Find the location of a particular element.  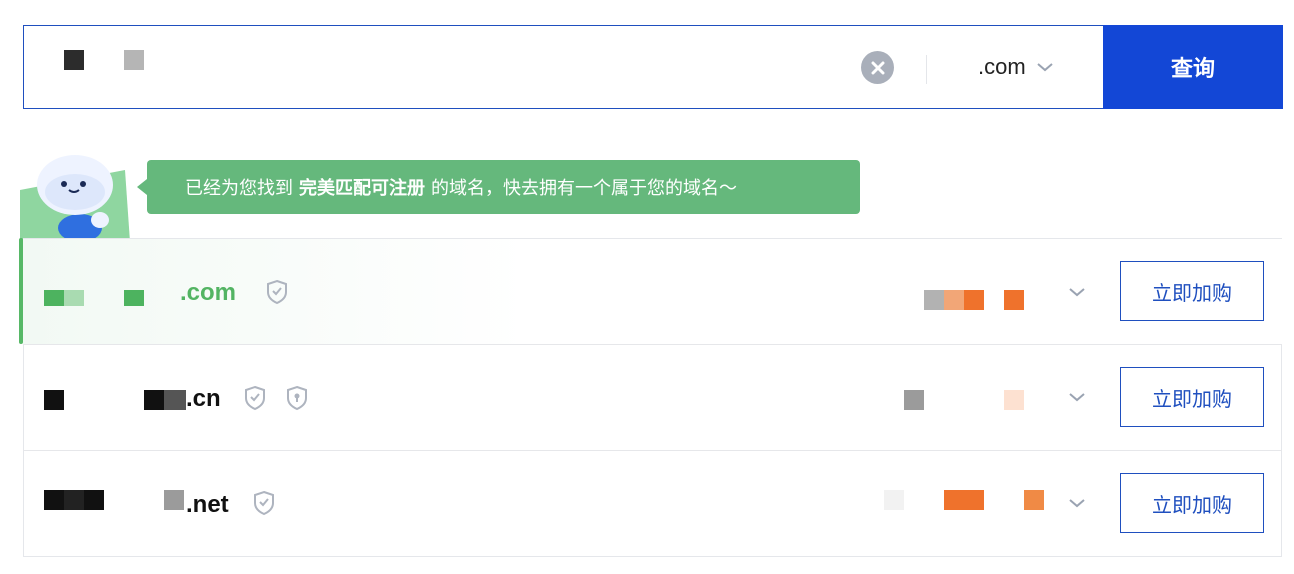

search-input is located at coordinates (434, 67).